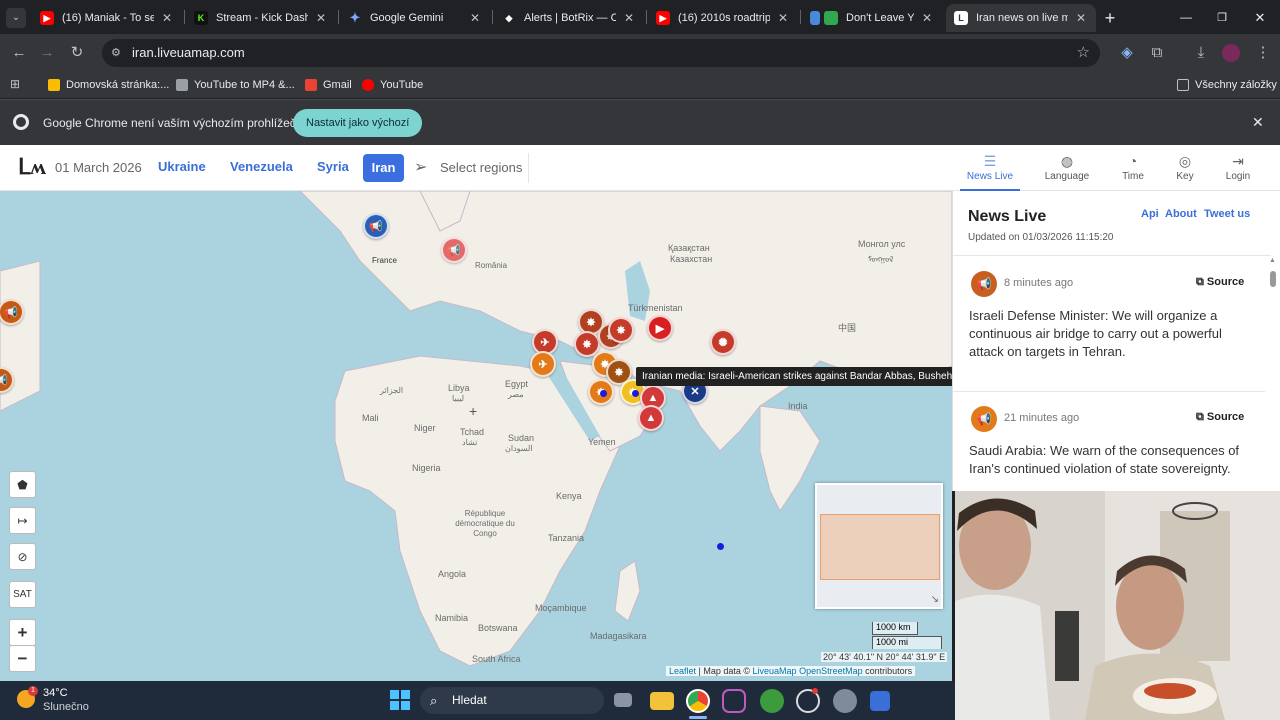  Describe the element at coordinates (98, 167) in the screenshot. I see `current-date: 01 March 2026` at that location.